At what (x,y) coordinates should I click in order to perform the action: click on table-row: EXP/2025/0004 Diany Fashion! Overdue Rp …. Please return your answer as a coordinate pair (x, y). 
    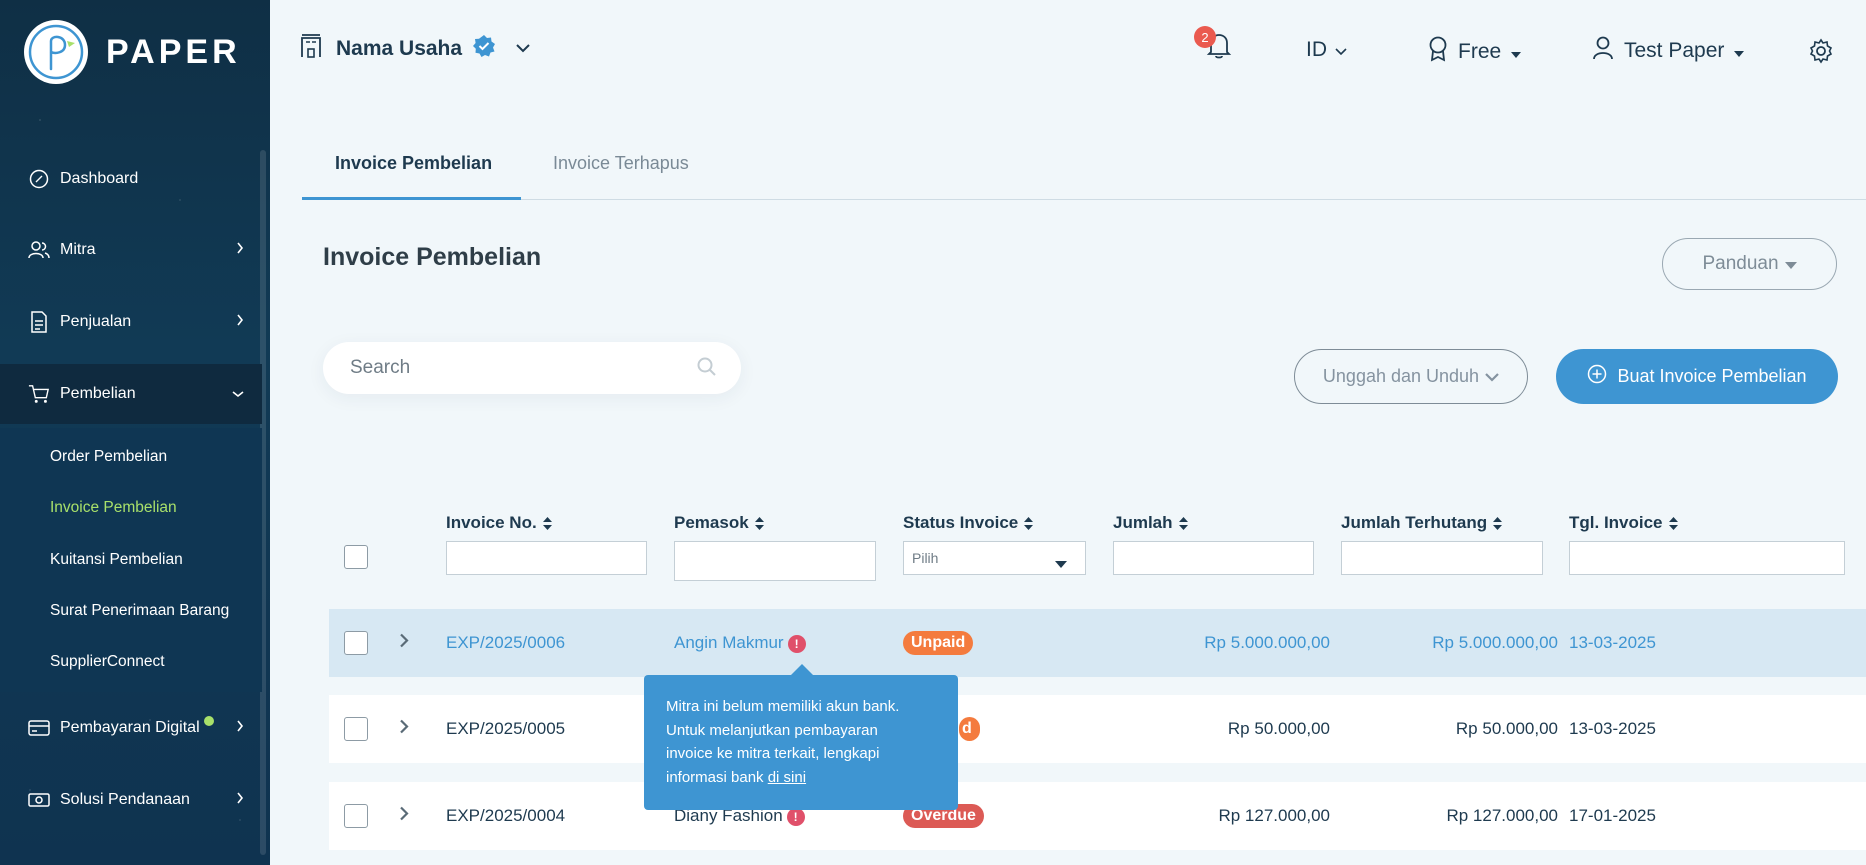
    Looking at the image, I should click on (1097, 816).